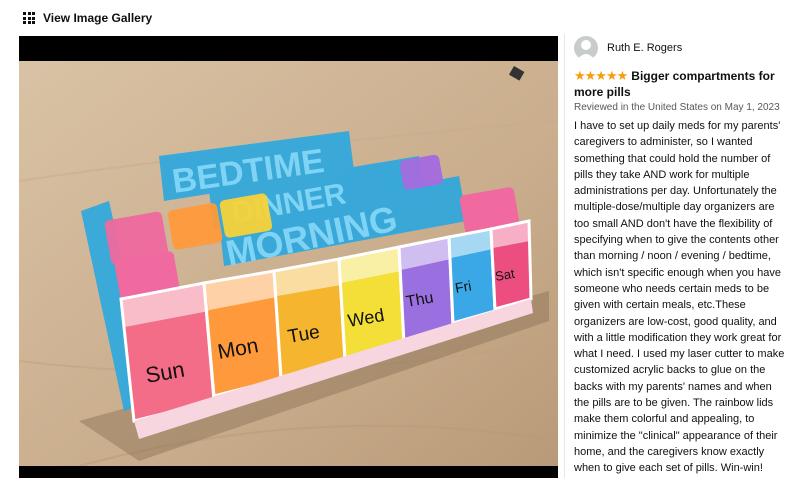 The height and width of the screenshot is (478, 788). Describe the element at coordinates (644, 48) in the screenshot. I see `reviewer-name: Ruth E. Rogers` at that location.